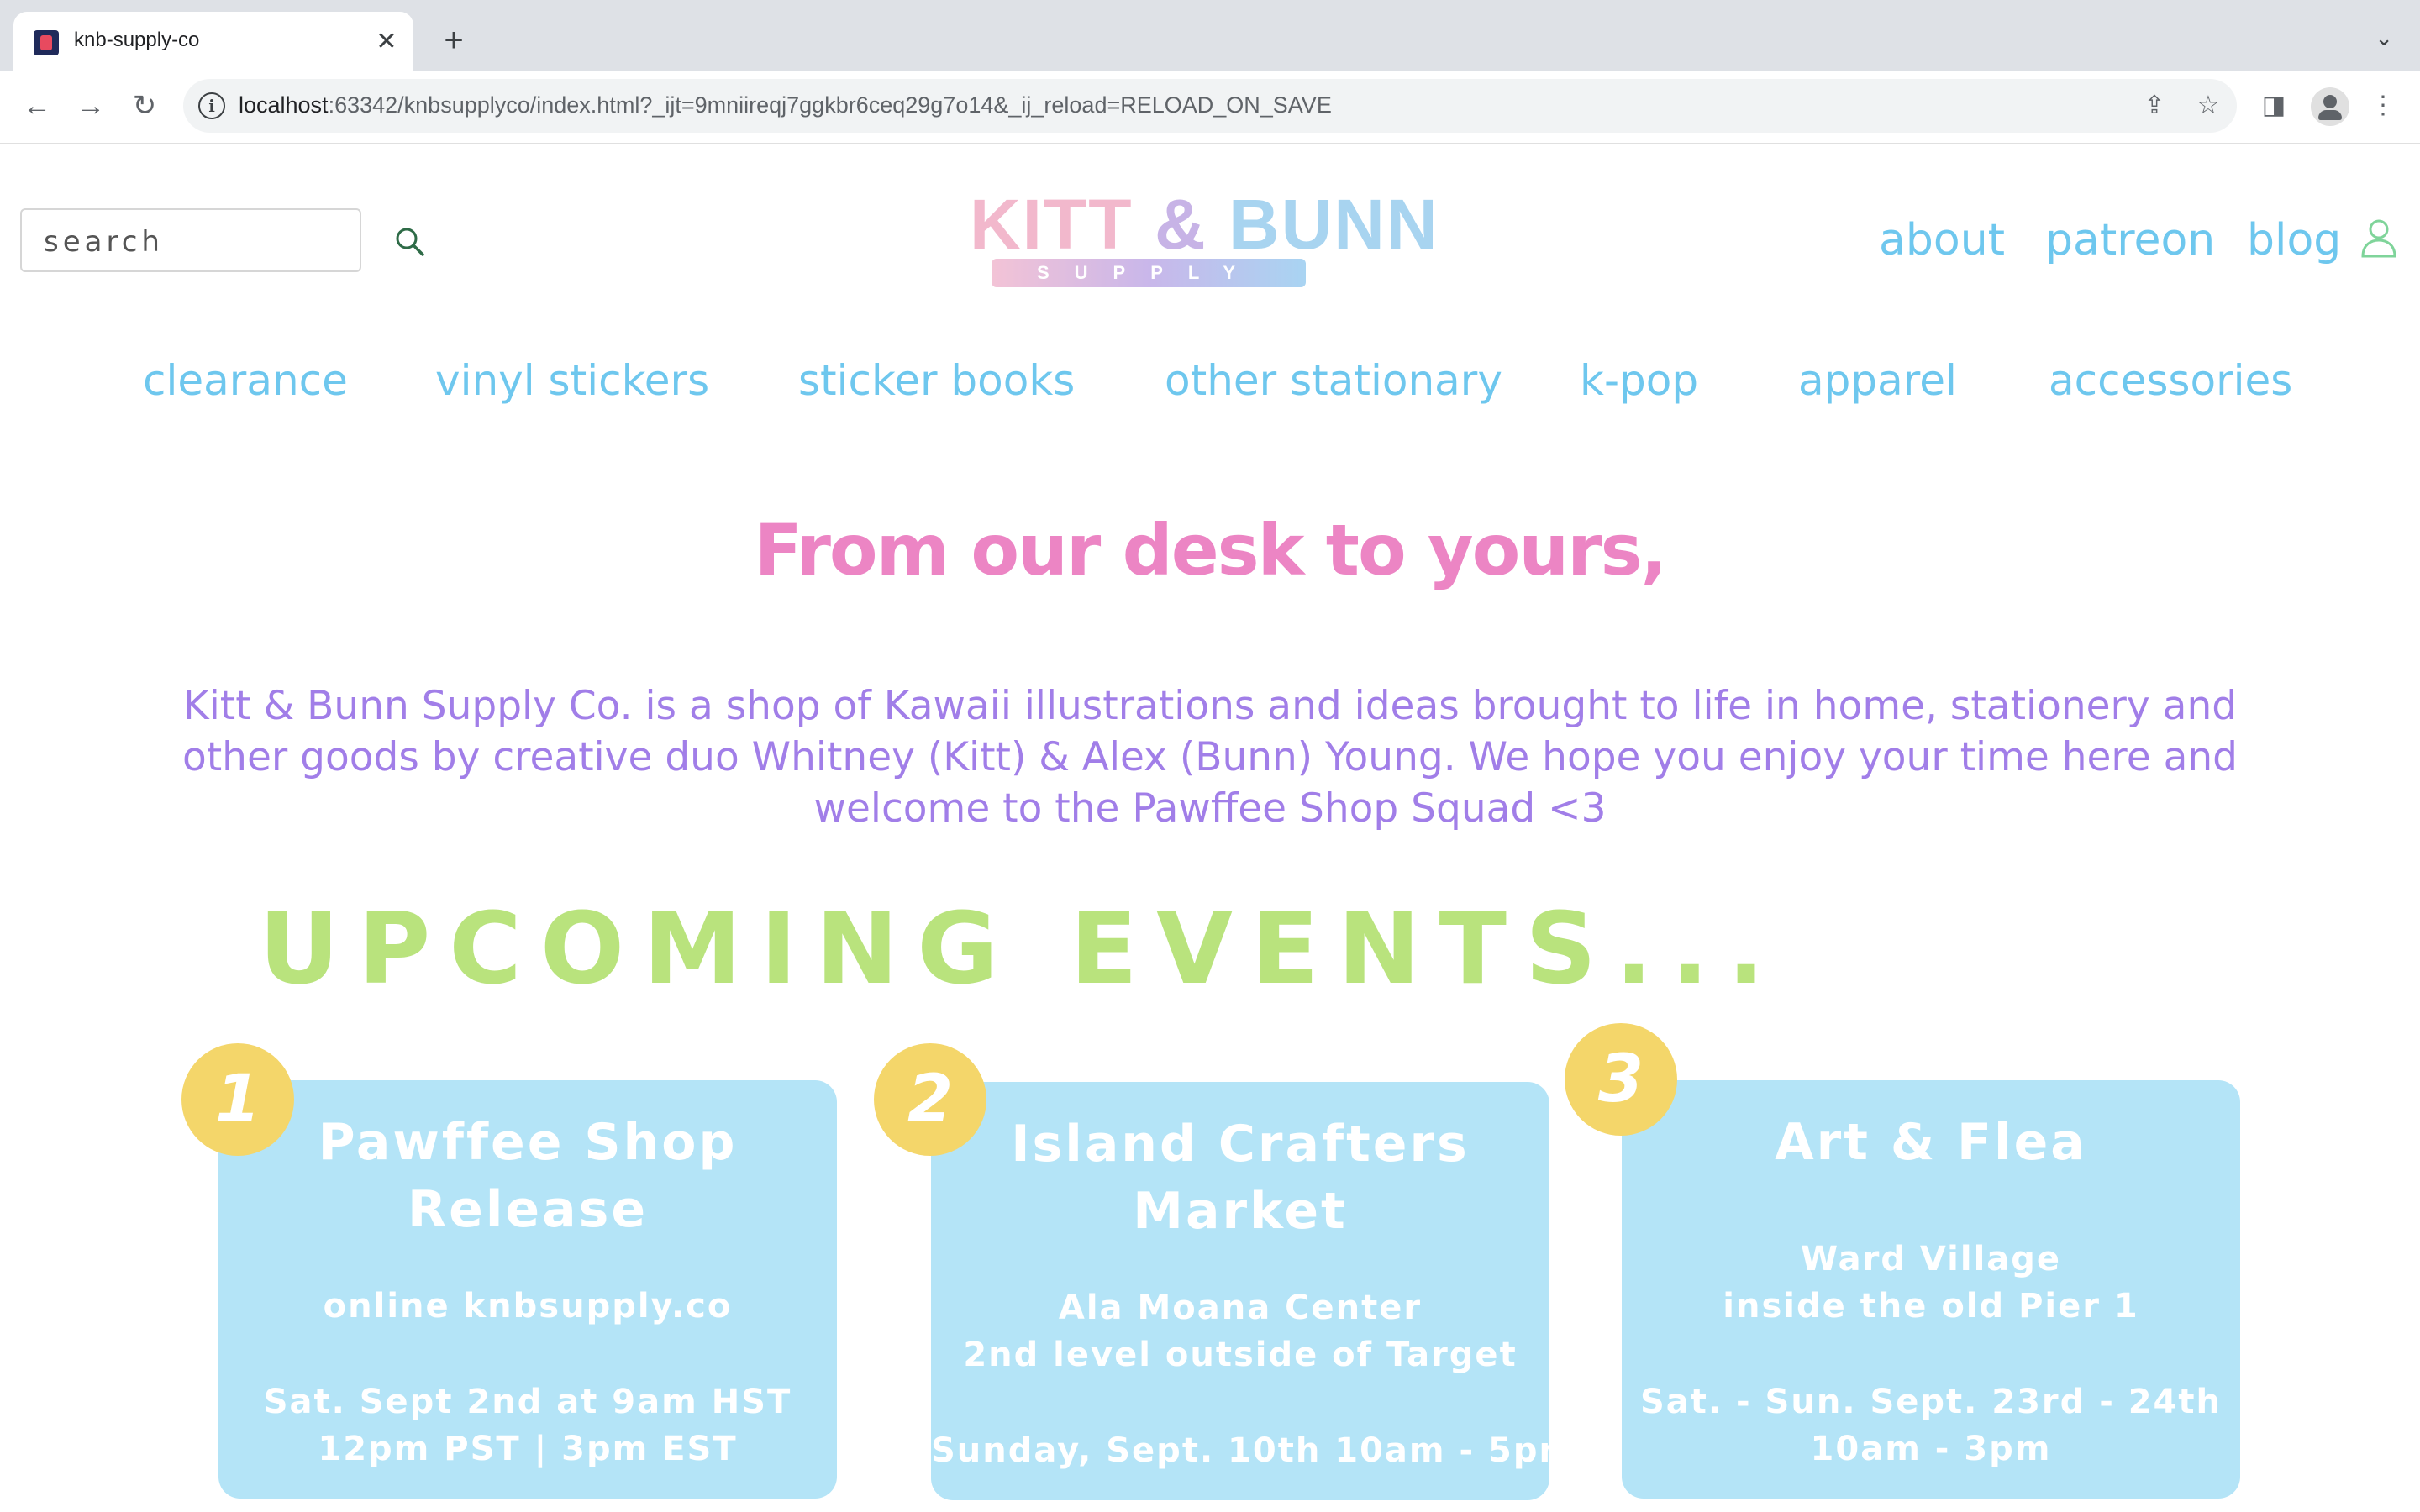 The height and width of the screenshot is (1512, 2420). What do you see at coordinates (36, 105) in the screenshot?
I see `back-arrow-icon: ←` at bounding box center [36, 105].